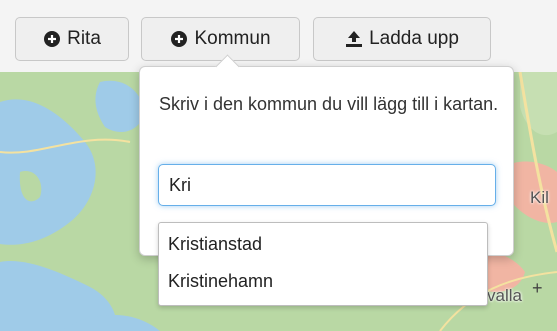  Describe the element at coordinates (232, 38) in the screenshot. I see `kommun-button-label: Kommun` at that location.